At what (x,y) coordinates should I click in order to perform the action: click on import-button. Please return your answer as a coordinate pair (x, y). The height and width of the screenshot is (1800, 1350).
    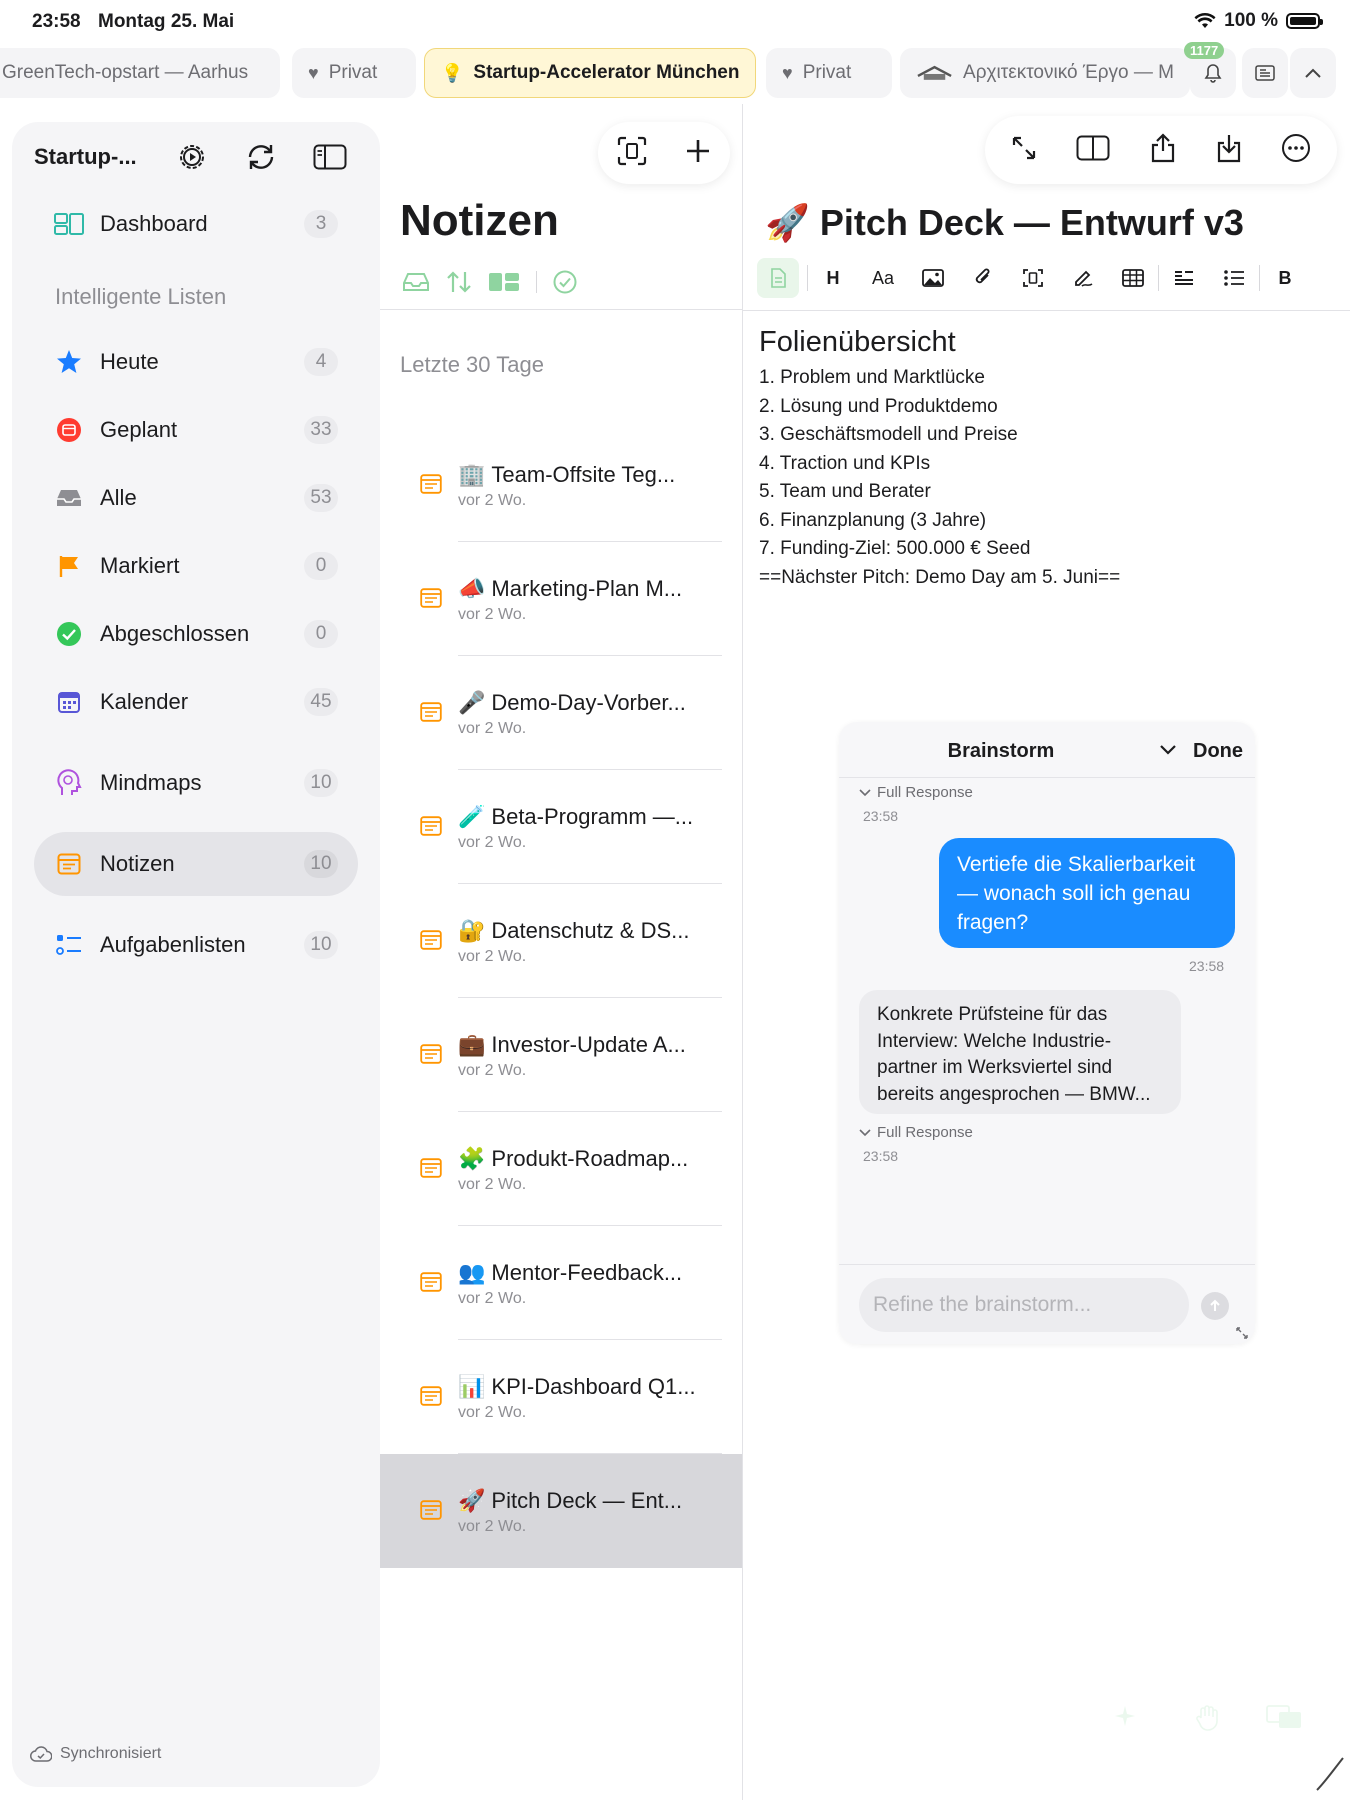
    Looking at the image, I should click on (1229, 150).